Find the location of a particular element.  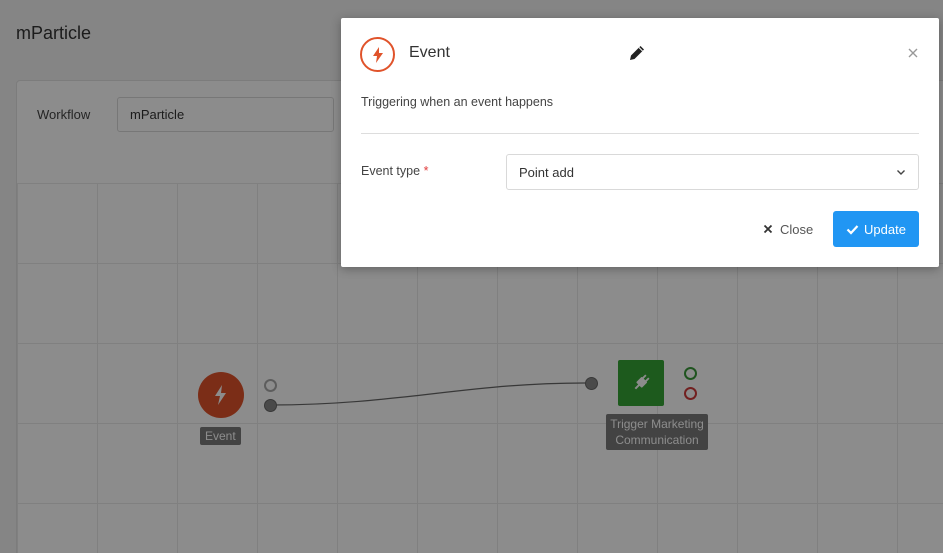

required-mark: * is located at coordinates (426, 171).